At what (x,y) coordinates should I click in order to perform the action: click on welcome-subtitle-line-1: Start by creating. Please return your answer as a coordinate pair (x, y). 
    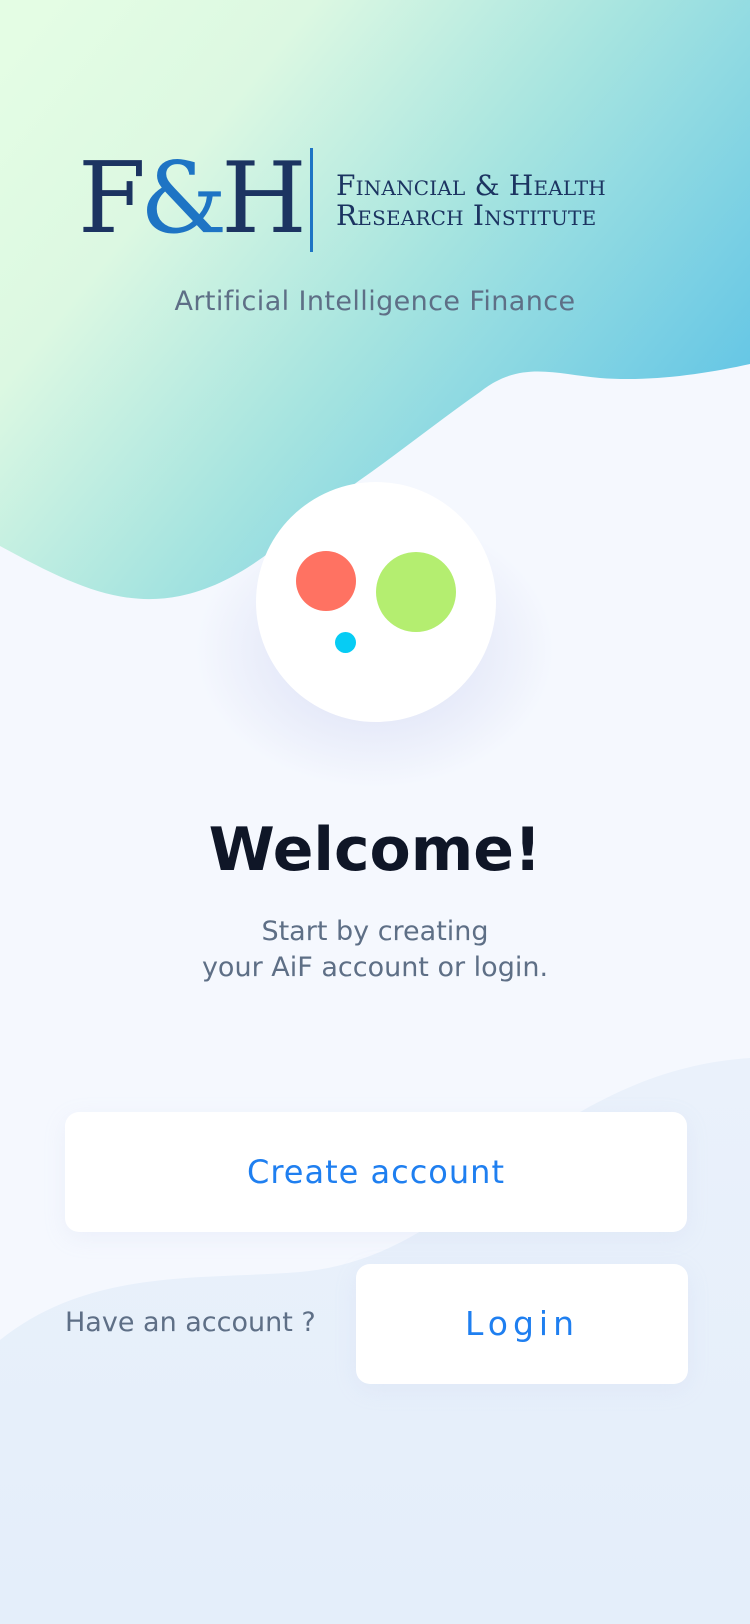
    Looking at the image, I should click on (375, 931).